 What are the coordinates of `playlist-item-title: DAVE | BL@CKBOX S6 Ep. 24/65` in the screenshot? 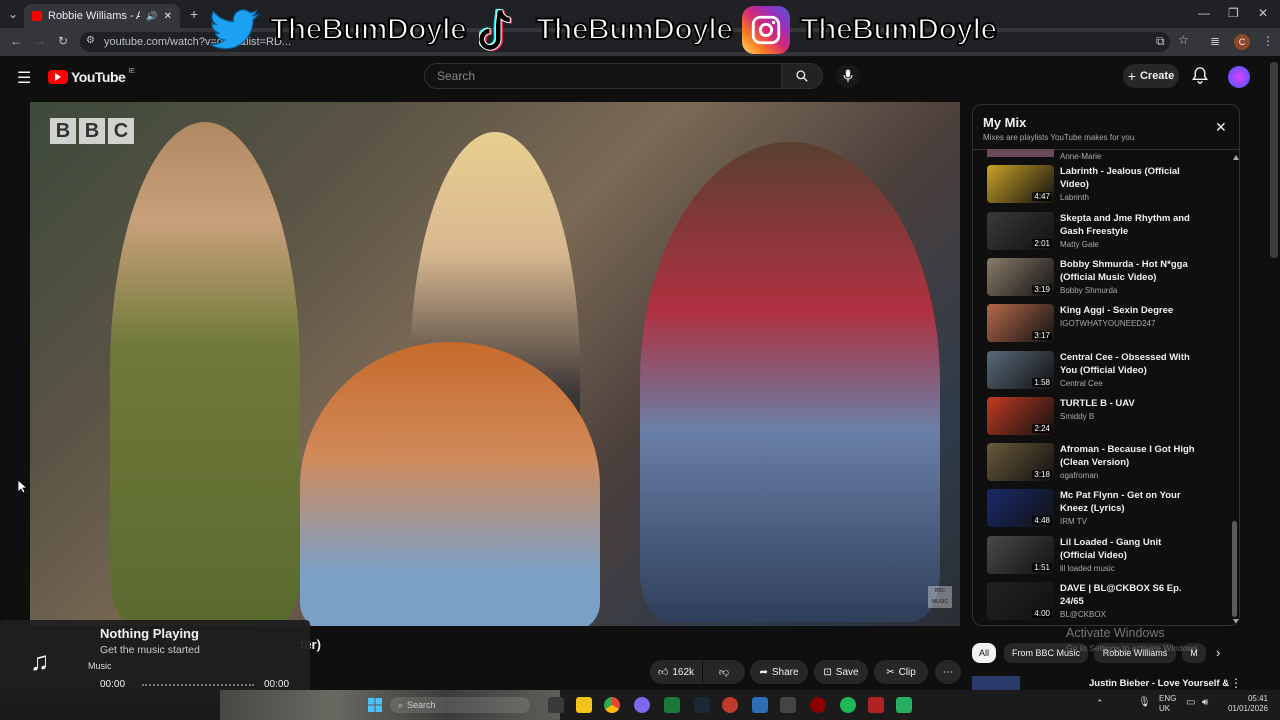 It's located at (1127, 595).